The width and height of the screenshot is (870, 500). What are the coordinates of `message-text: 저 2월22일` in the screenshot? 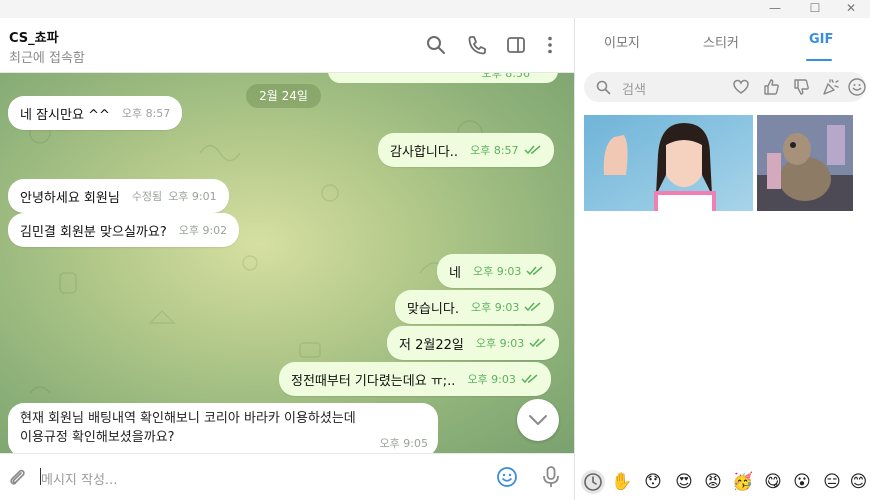 It's located at (431, 345).